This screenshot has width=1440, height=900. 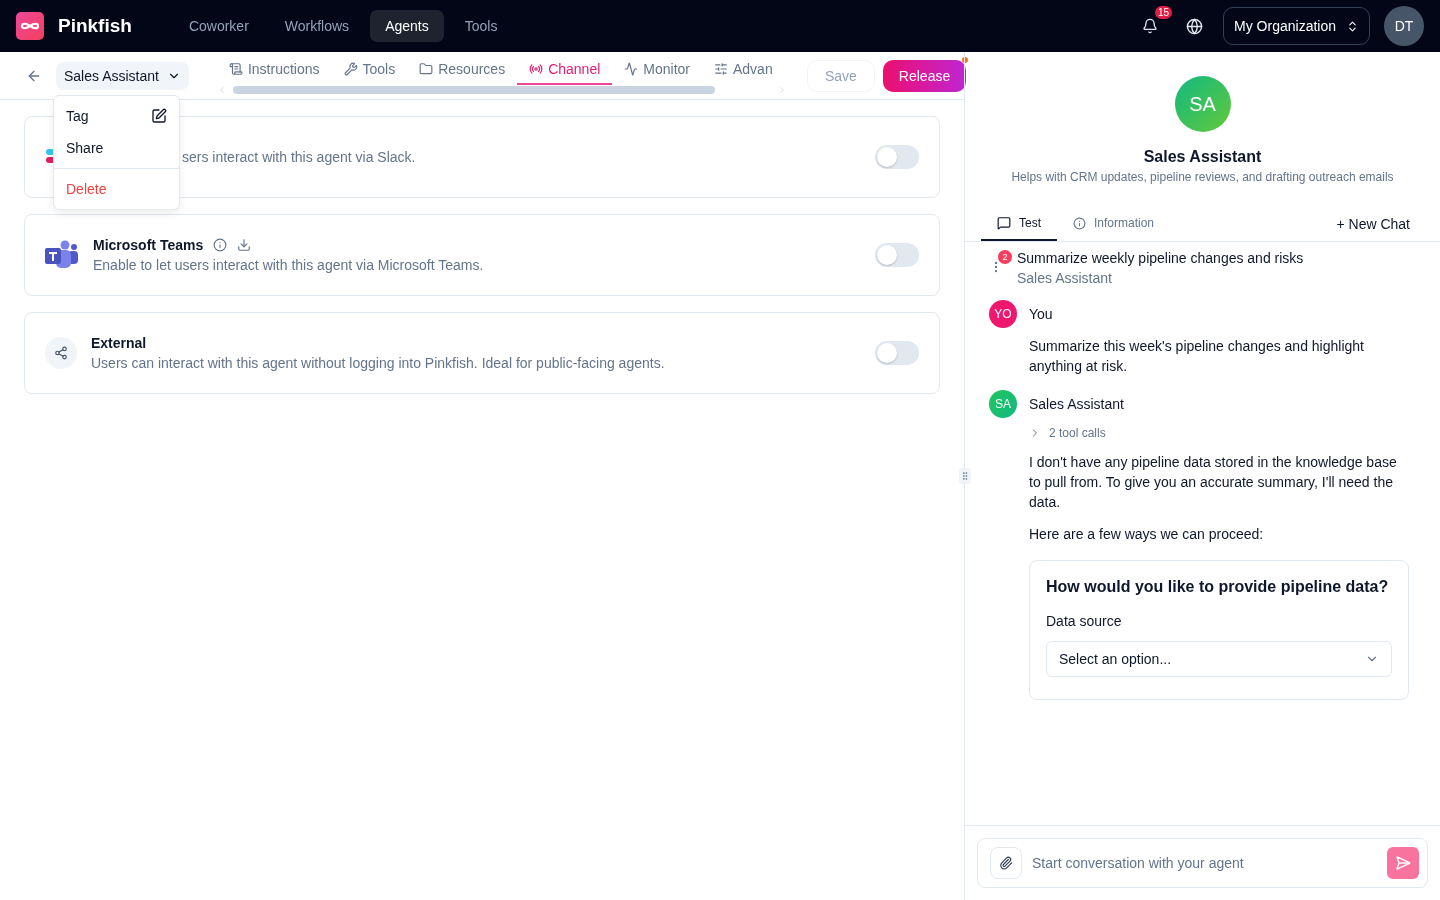 I want to click on nav-link: Agents, so click(x=407, y=26).